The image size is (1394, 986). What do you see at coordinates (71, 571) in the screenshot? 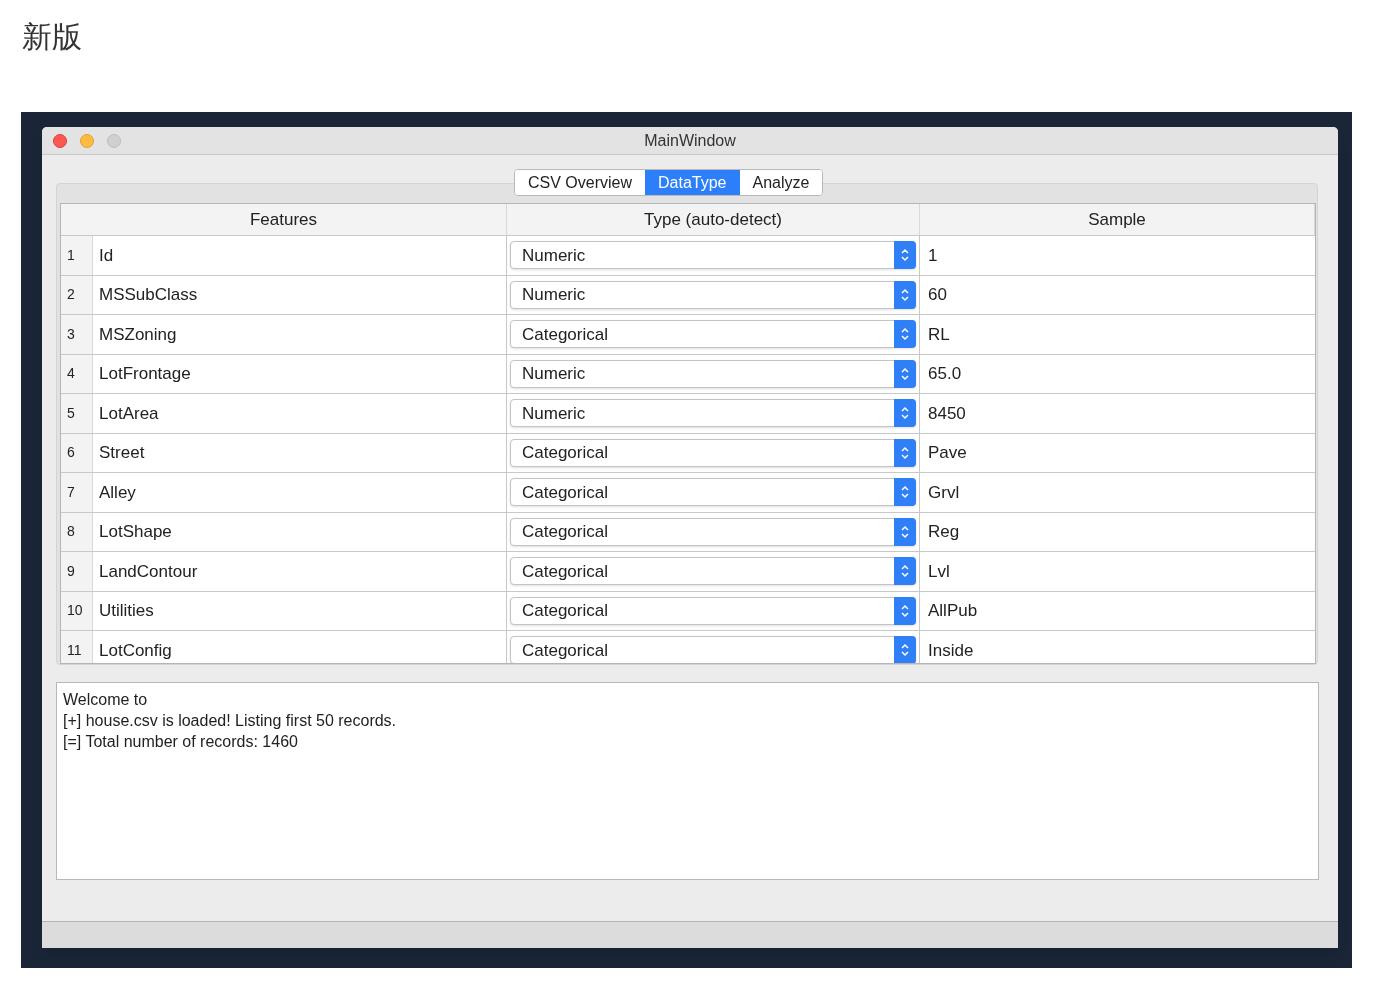
I see `row-number: 9` at bounding box center [71, 571].